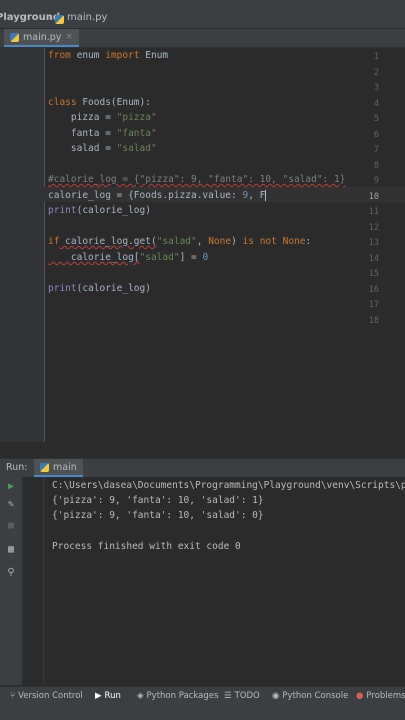 This screenshot has height=720, width=405. Describe the element at coordinates (87, 17) in the screenshot. I see `breadcrumb-file: main.py` at that location.